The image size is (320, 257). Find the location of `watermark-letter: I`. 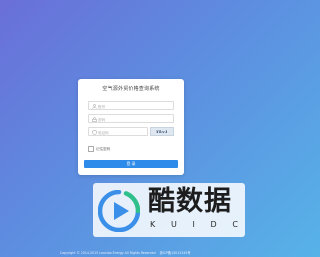

watermark-letter: I is located at coordinates (193, 224).